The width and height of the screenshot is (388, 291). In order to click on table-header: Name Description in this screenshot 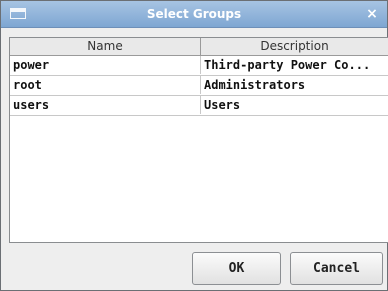, I will do `click(199, 47)`.